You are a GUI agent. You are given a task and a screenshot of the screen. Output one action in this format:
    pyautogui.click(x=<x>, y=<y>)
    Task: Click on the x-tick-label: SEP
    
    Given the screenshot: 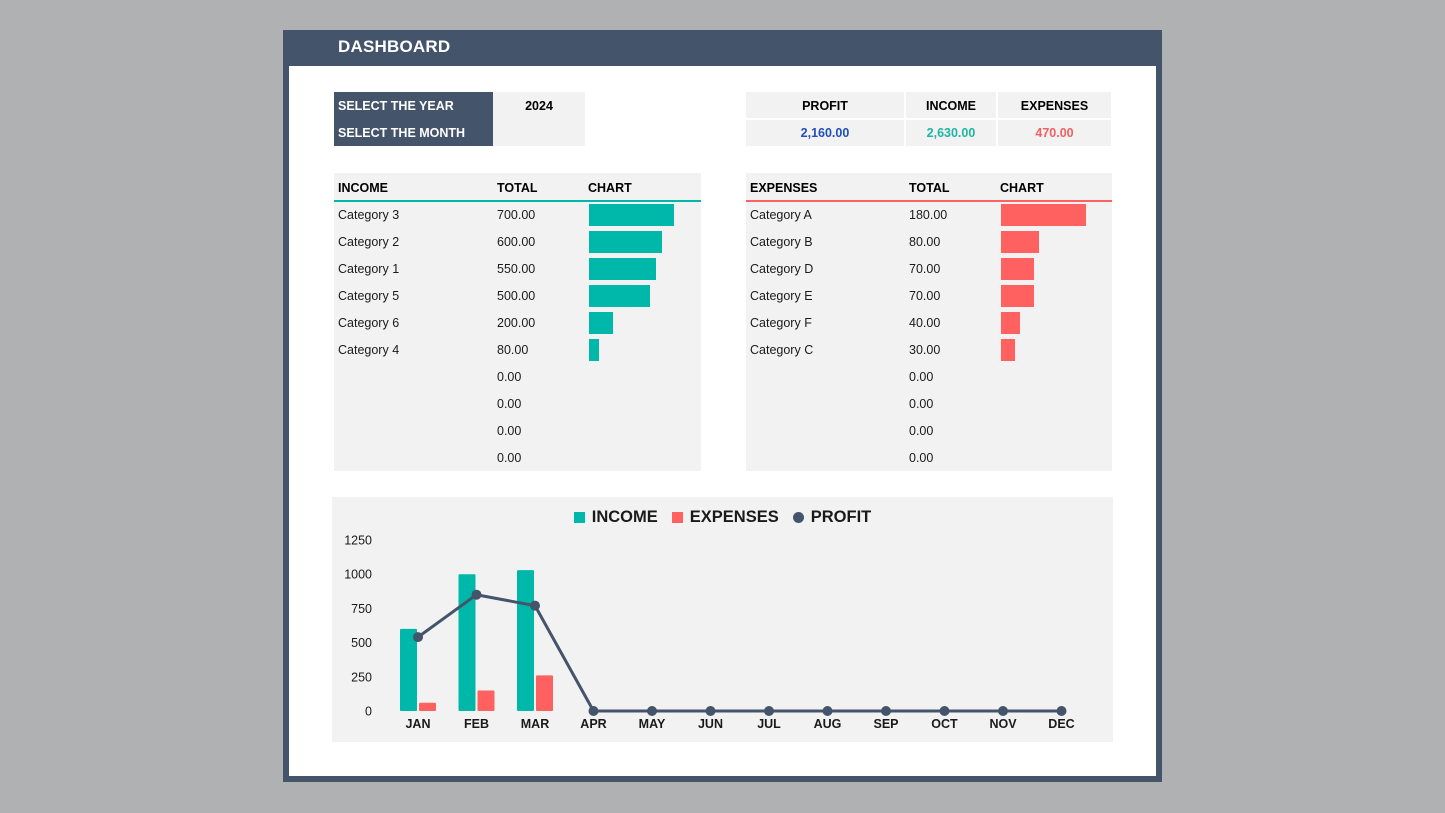 What is the action you would take?
    pyautogui.click(x=885, y=724)
    